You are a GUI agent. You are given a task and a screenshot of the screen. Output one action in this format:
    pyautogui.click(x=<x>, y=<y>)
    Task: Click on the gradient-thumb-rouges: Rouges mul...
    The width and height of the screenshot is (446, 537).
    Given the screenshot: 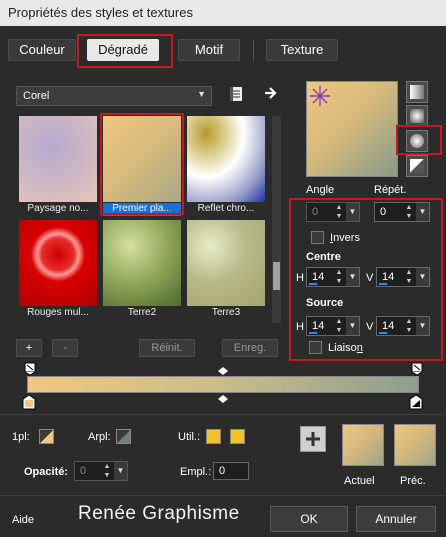 What is the action you would take?
    pyautogui.click(x=58, y=269)
    